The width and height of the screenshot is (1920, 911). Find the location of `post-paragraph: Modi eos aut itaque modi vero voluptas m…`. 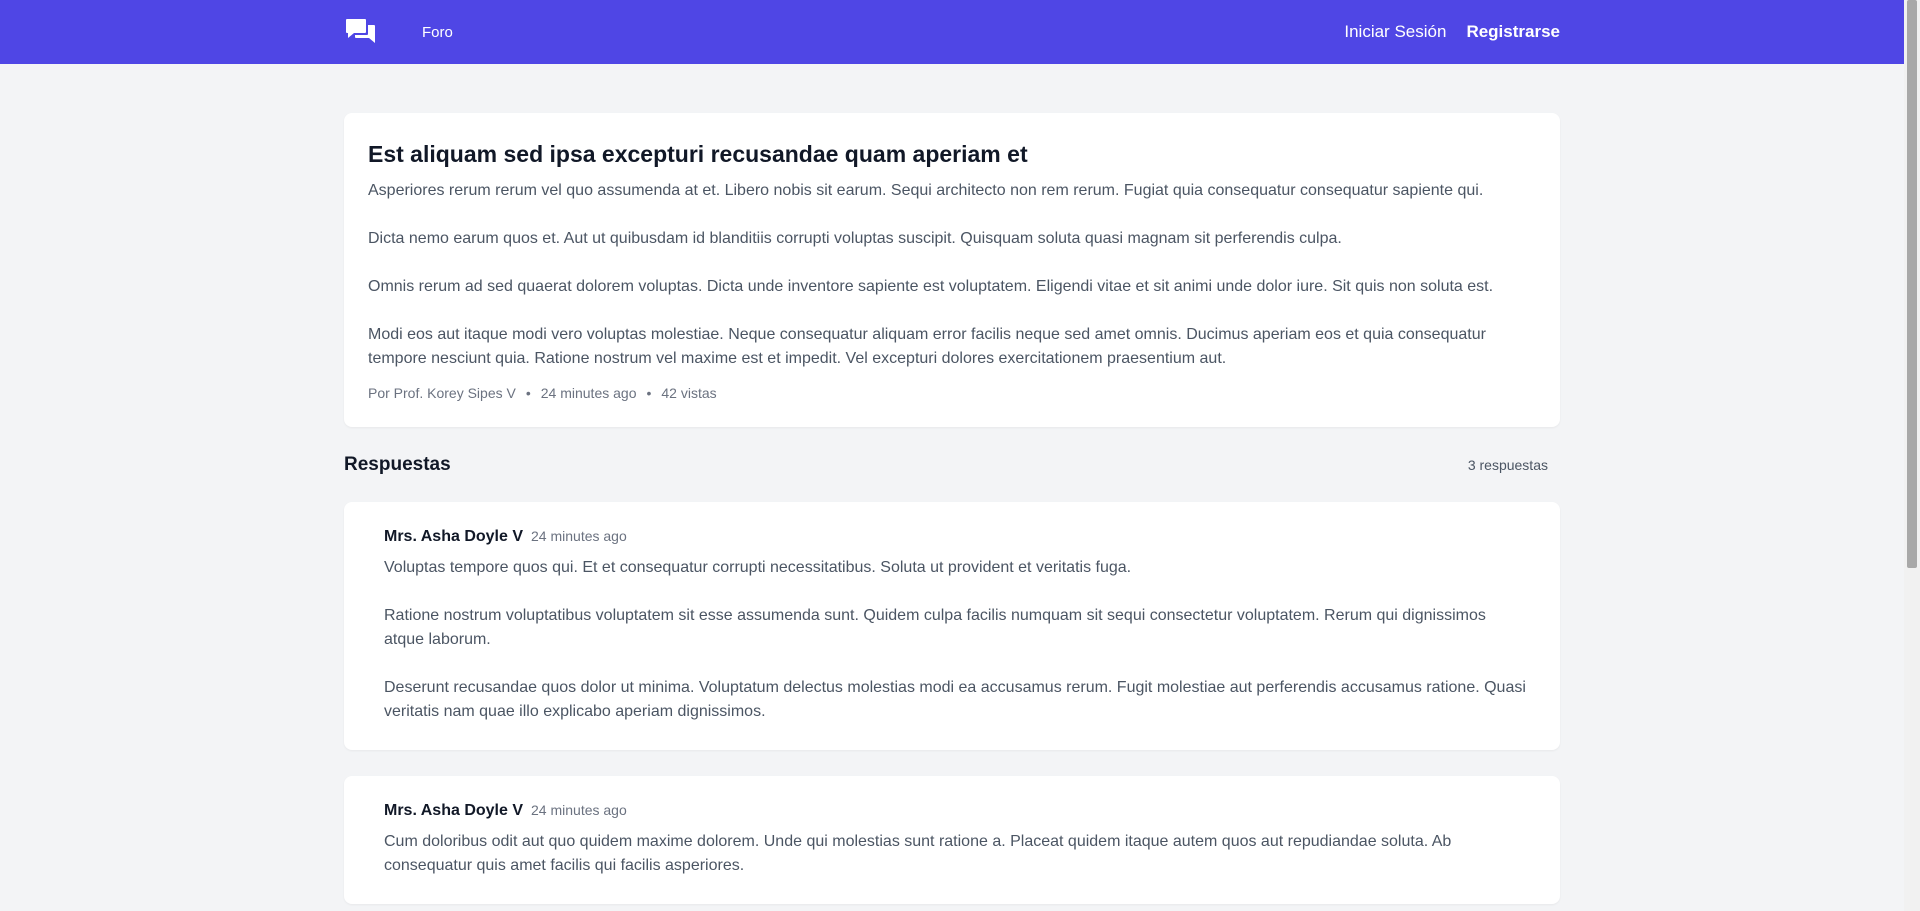

post-paragraph: Modi eos aut itaque modi vero voluptas m… is located at coordinates (927, 346).